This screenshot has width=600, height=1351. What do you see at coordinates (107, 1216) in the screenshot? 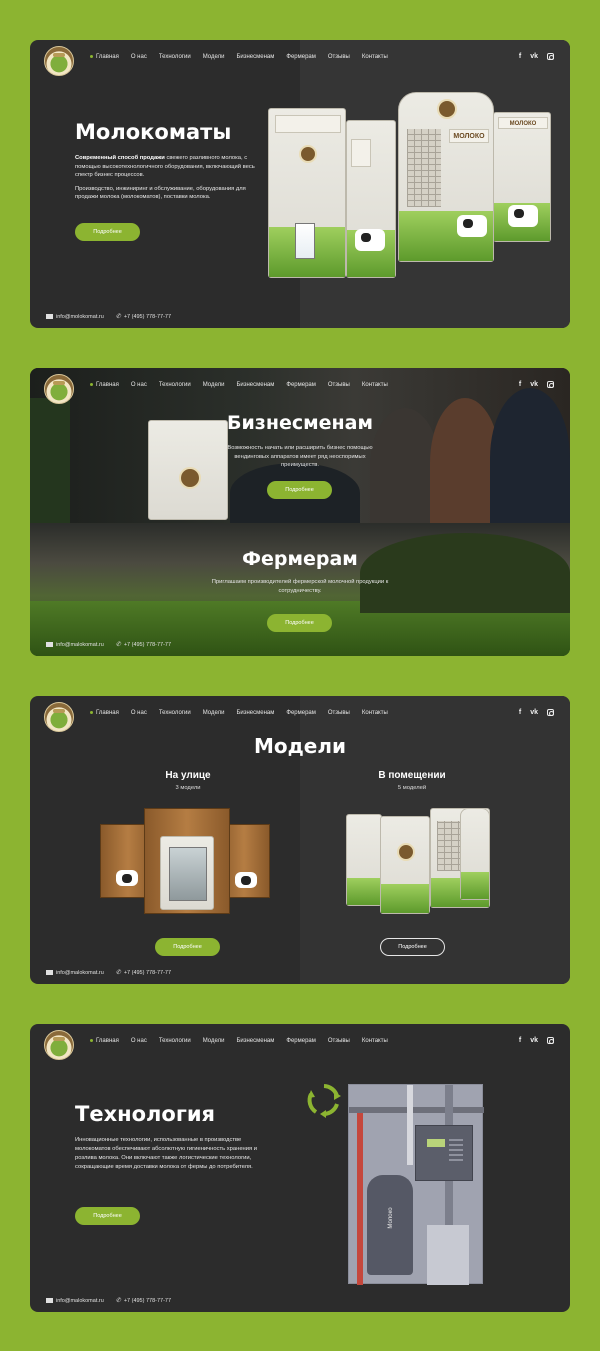
I see `technology-more-button: Подробнее` at bounding box center [107, 1216].